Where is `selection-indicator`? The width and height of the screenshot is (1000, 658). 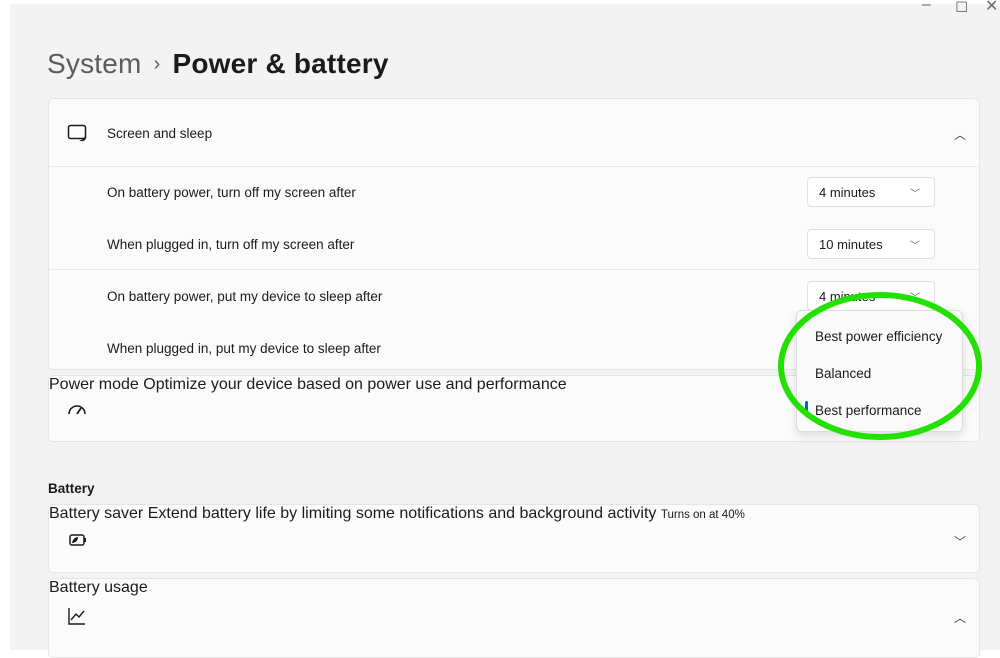 selection-indicator is located at coordinates (806, 409).